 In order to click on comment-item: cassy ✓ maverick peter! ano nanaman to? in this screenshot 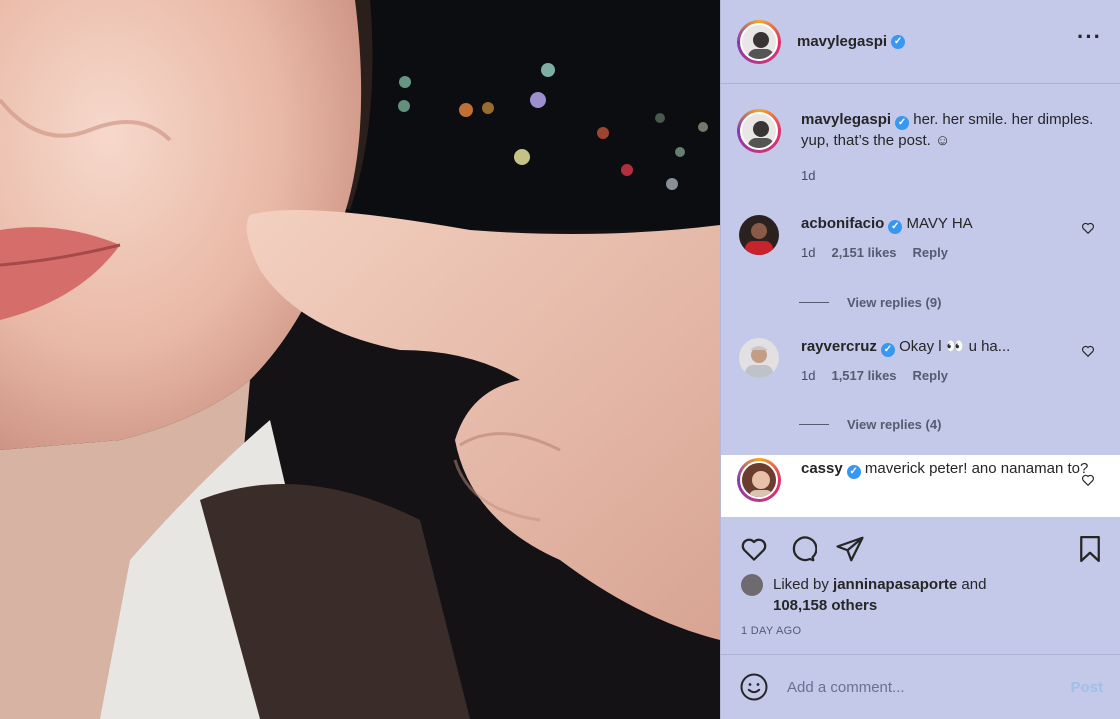, I will do `click(920, 486)`.